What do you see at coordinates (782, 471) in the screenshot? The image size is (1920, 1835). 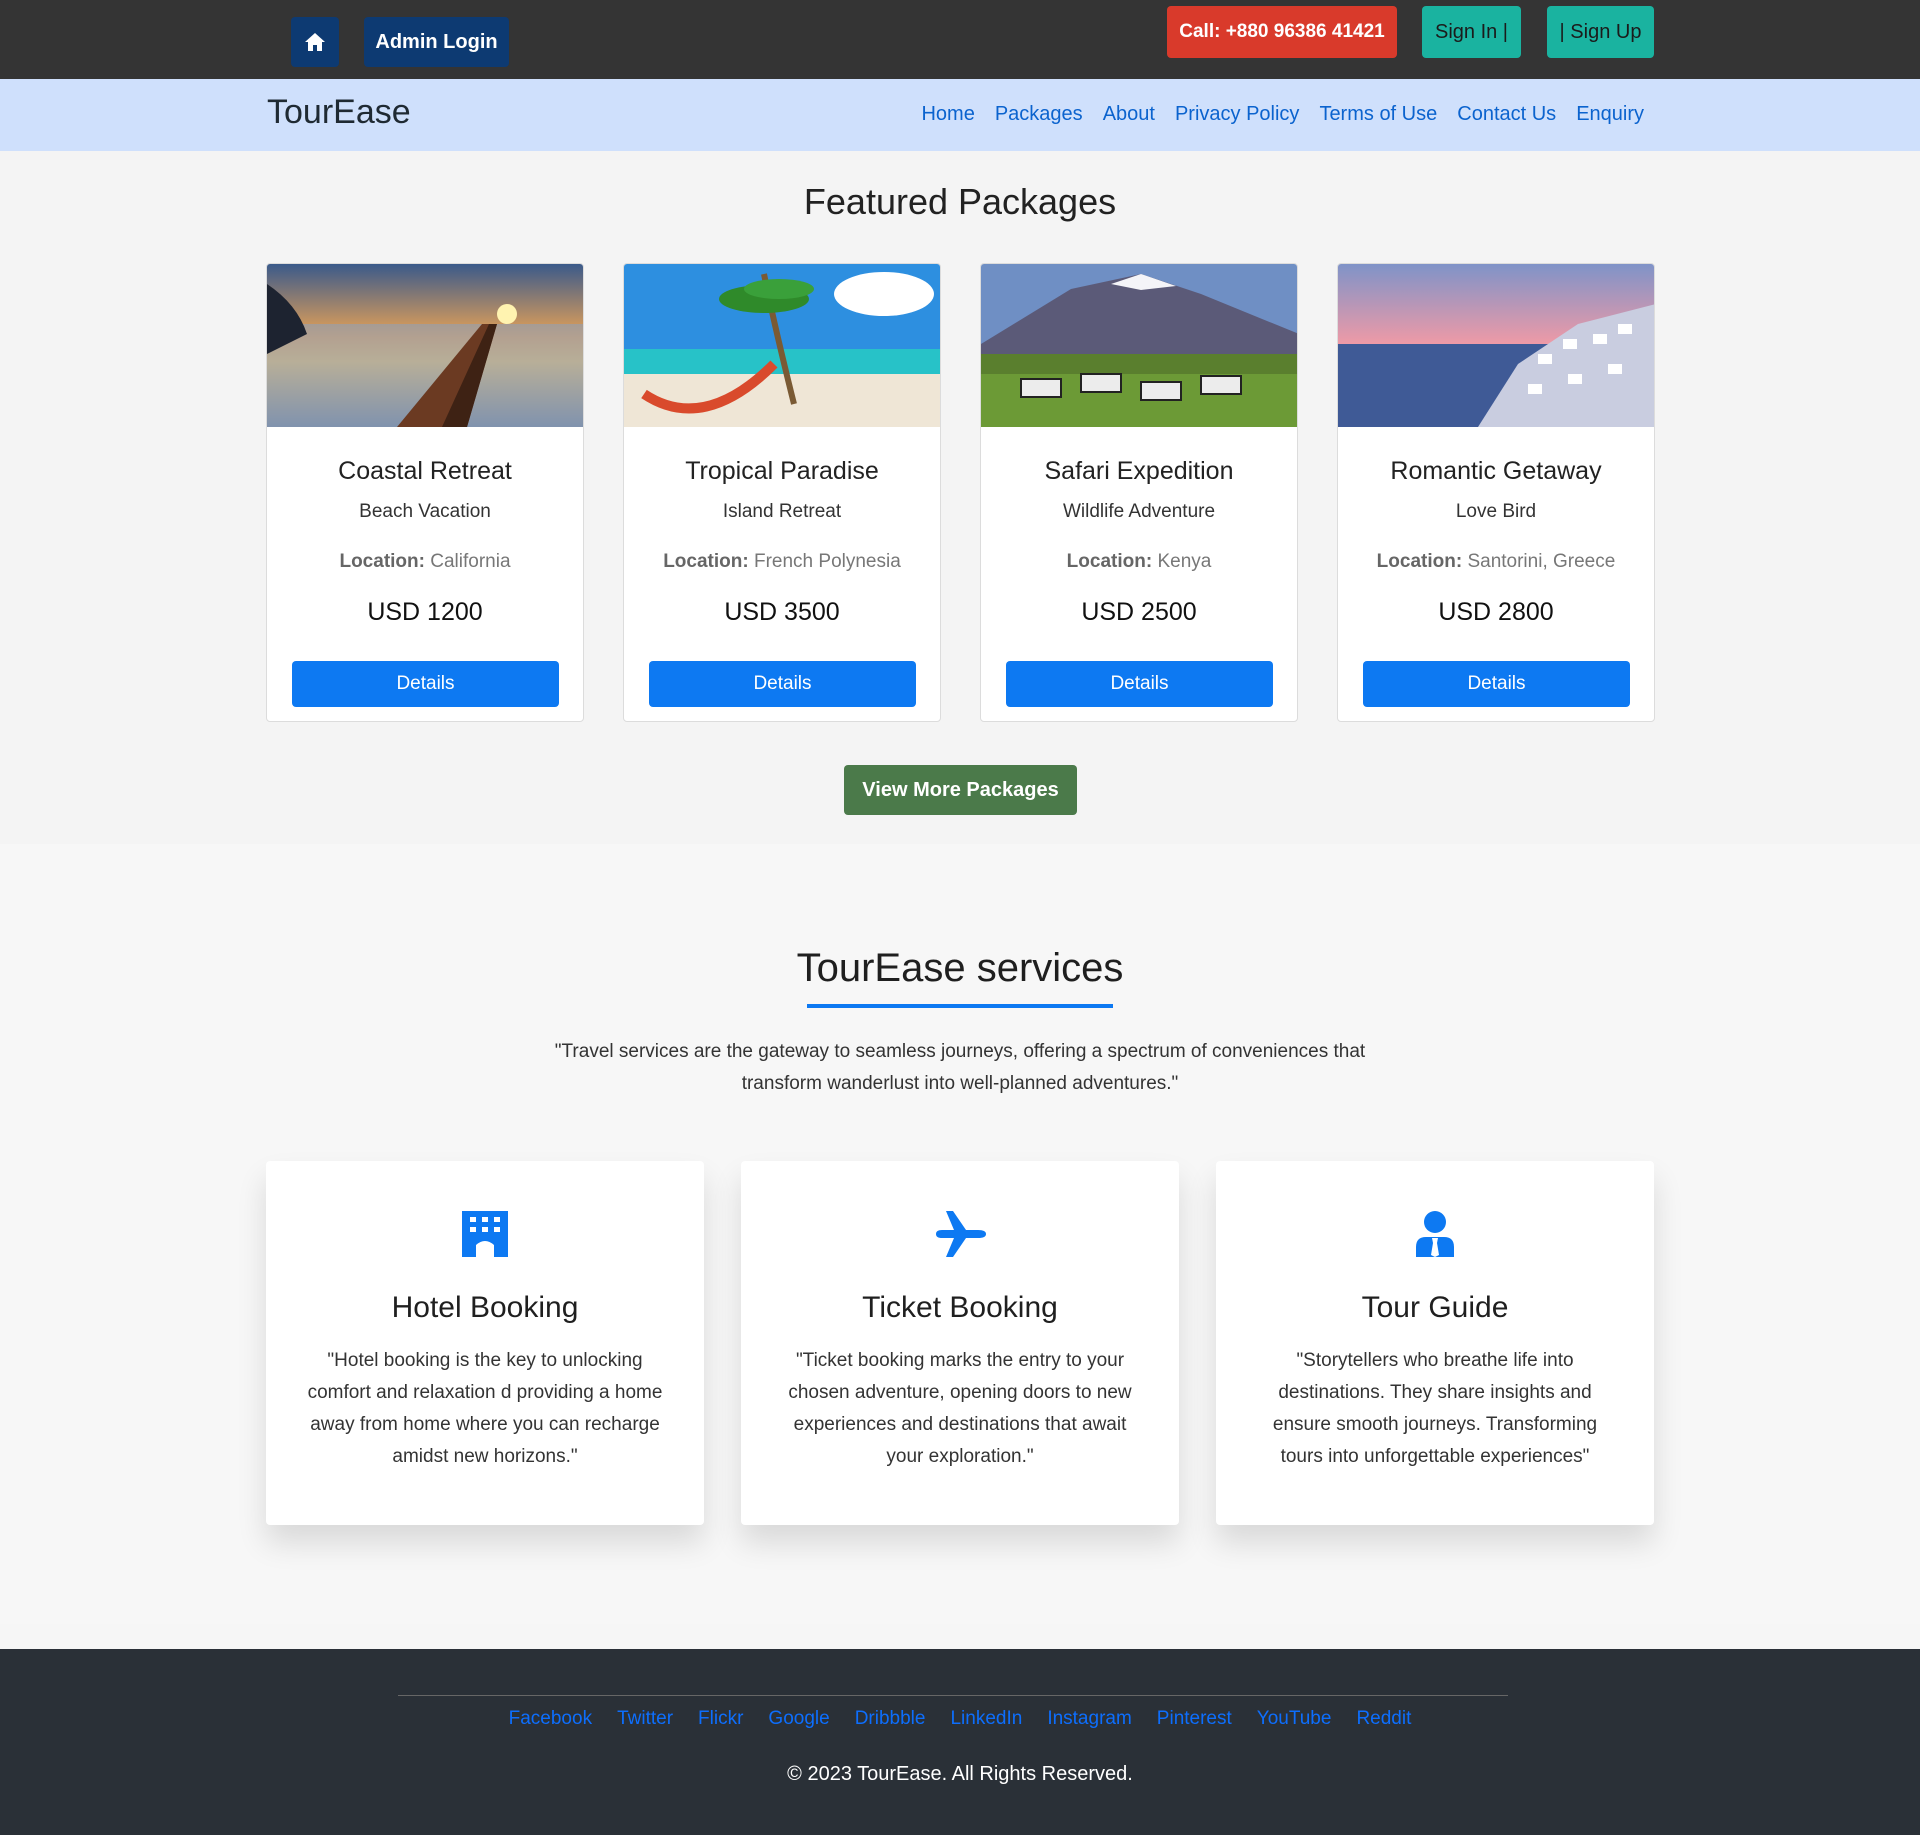 I see `package-name: Tropical Paradise` at bounding box center [782, 471].